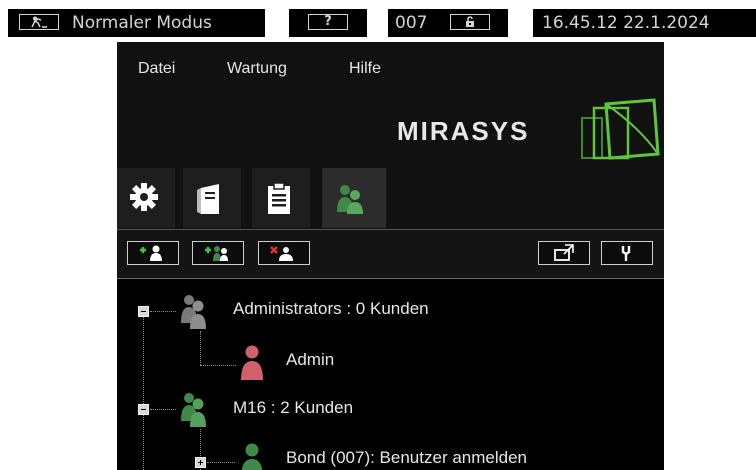 This screenshot has width=756, height=470. I want to click on clipboard-icon, so click(279, 198).